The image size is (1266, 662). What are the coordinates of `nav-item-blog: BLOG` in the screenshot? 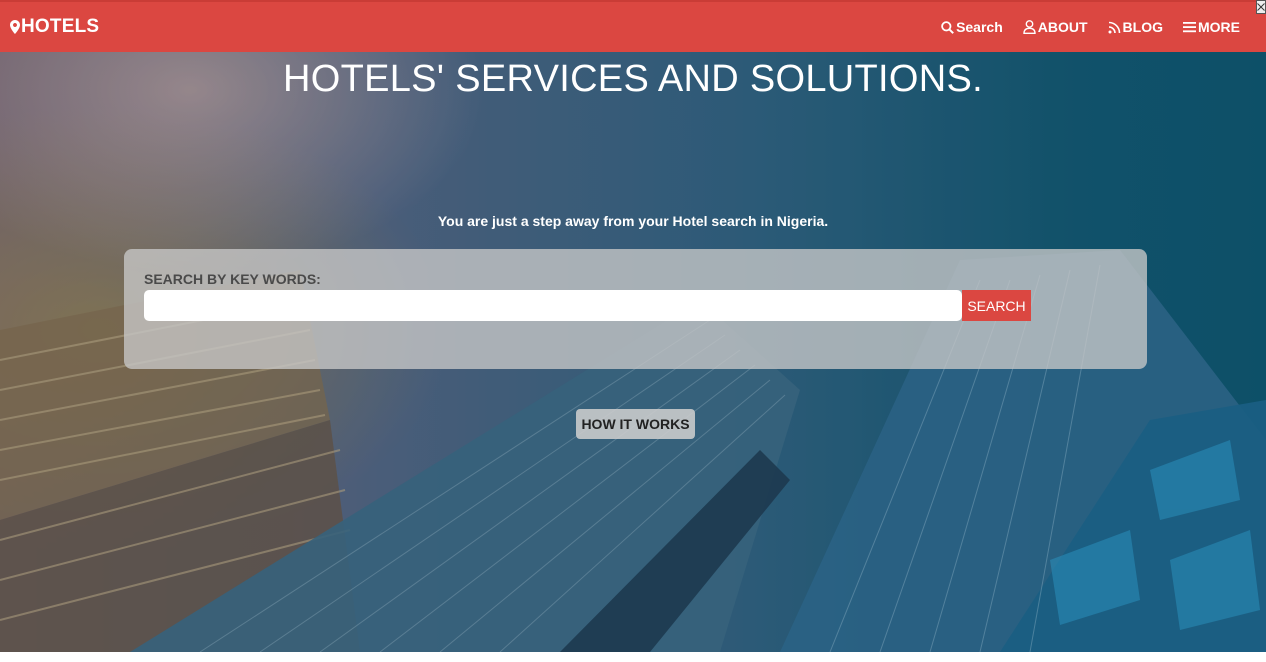 It's located at (1135, 27).